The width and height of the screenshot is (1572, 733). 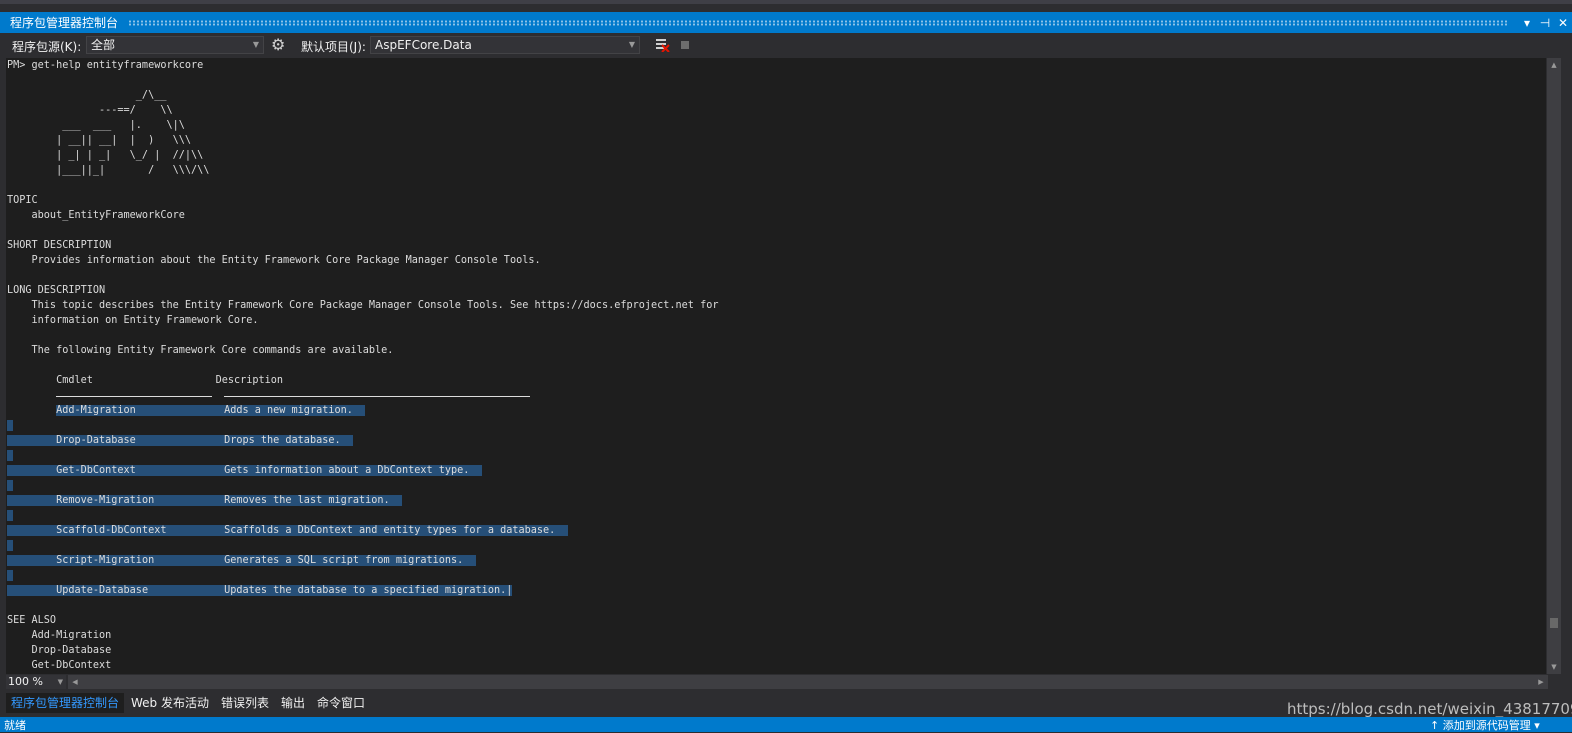 I want to click on grip-dots, so click(x=818, y=22).